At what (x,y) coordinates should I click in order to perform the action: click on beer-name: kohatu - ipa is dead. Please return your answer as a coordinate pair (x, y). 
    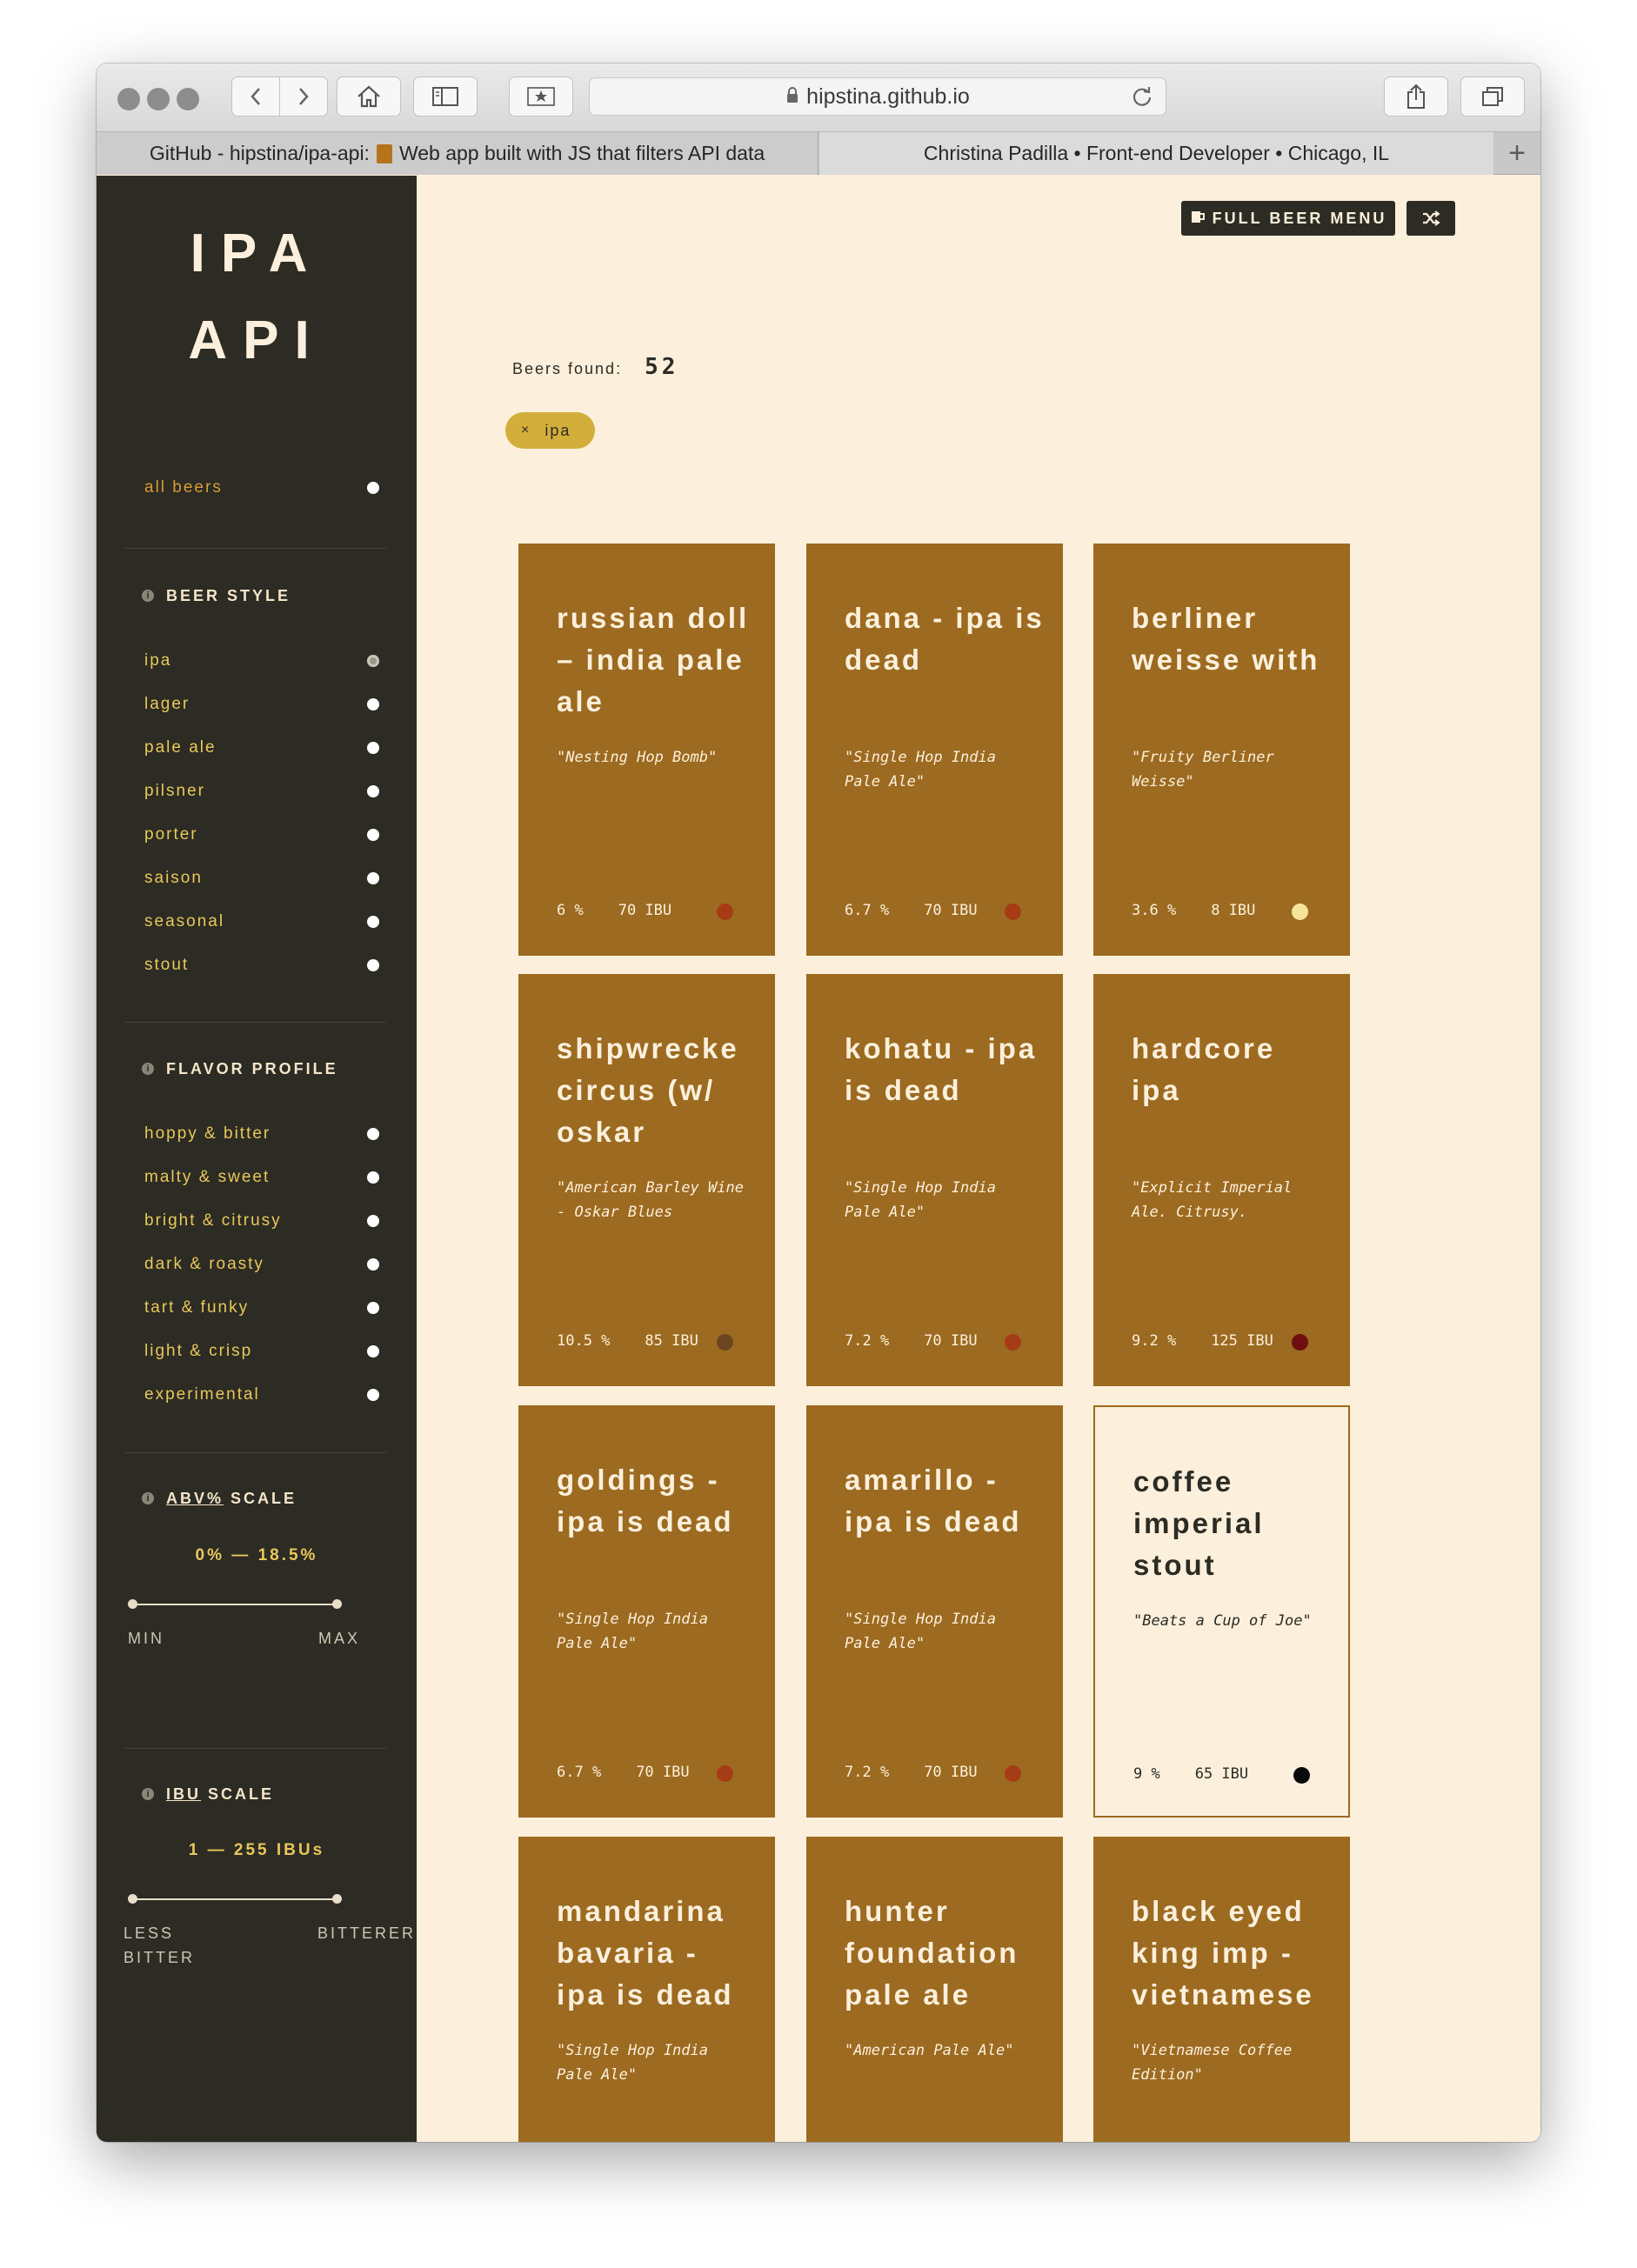
    Looking at the image, I should click on (941, 1069).